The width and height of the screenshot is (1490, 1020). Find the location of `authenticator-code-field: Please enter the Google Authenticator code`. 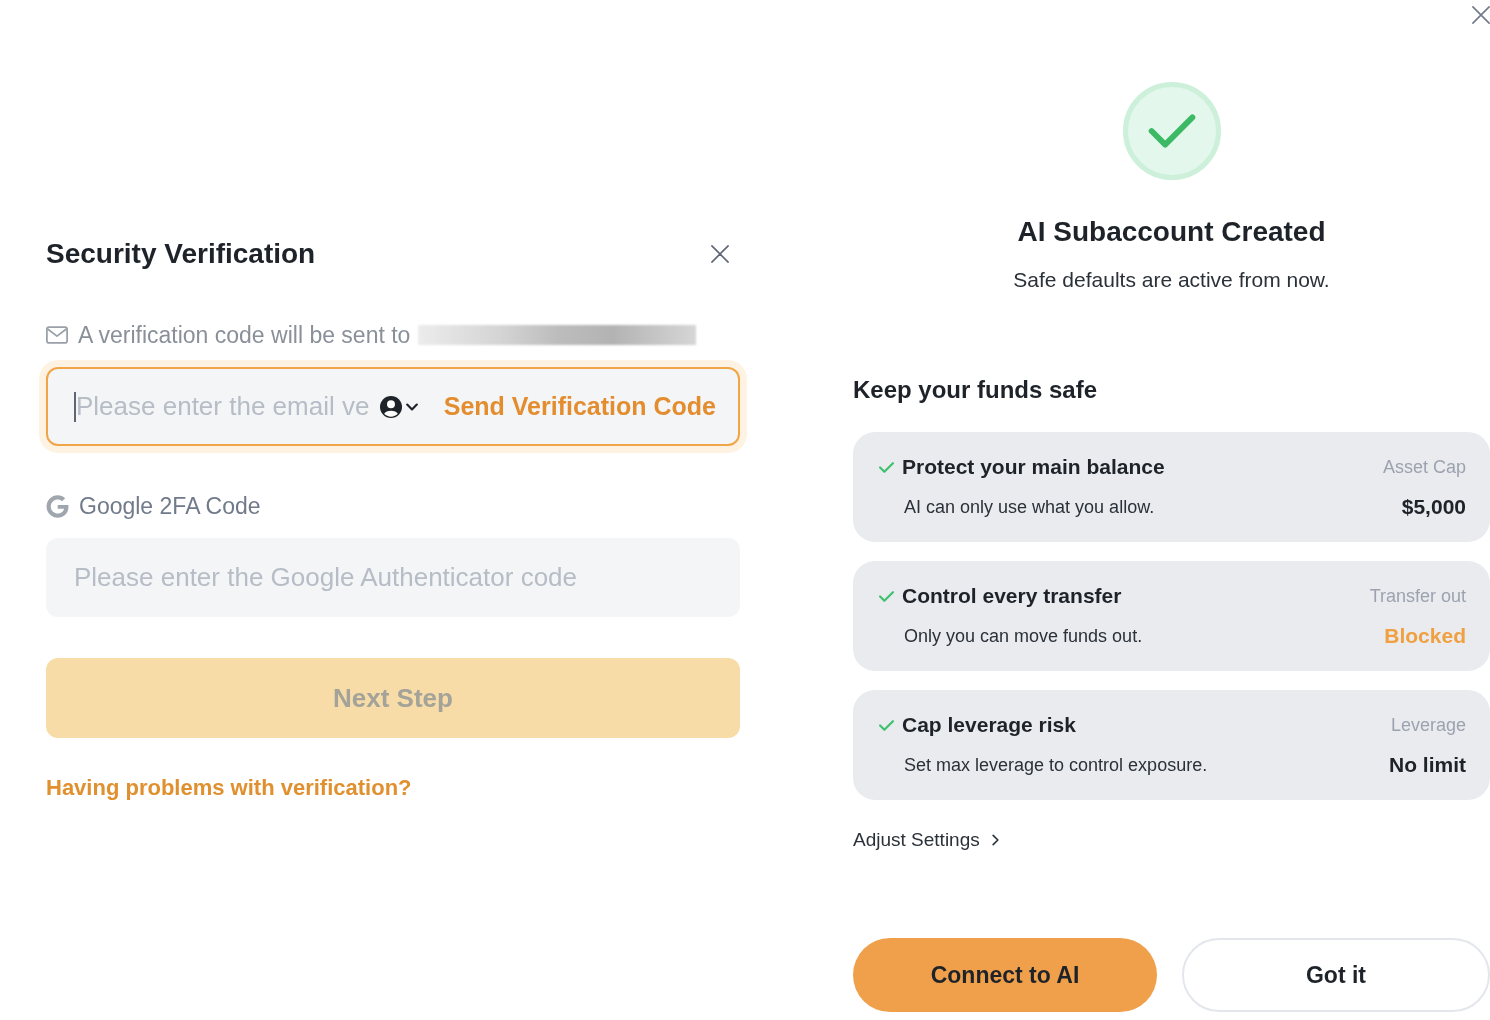

authenticator-code-field: Please enter the Google Authenticator code is located at coordinates (393, 577).